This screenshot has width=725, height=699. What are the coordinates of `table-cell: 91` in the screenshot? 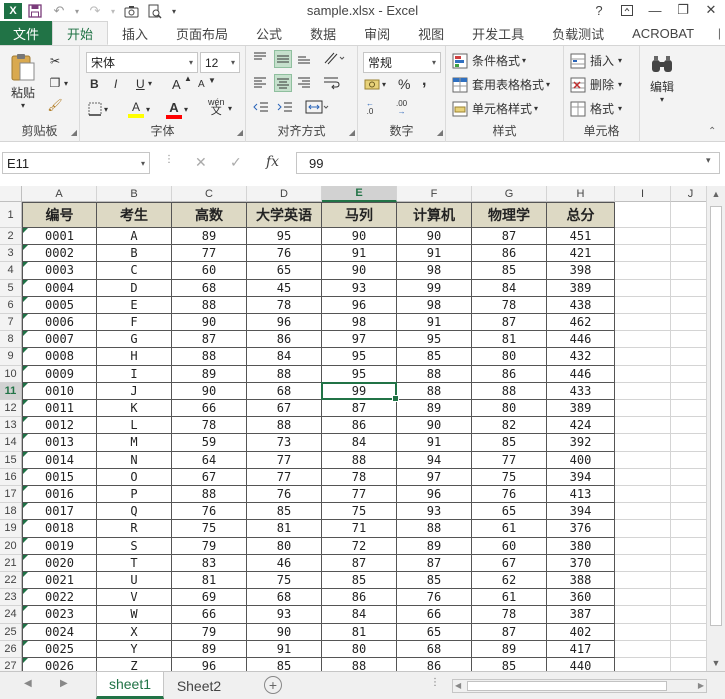 It's located at (434, 443).